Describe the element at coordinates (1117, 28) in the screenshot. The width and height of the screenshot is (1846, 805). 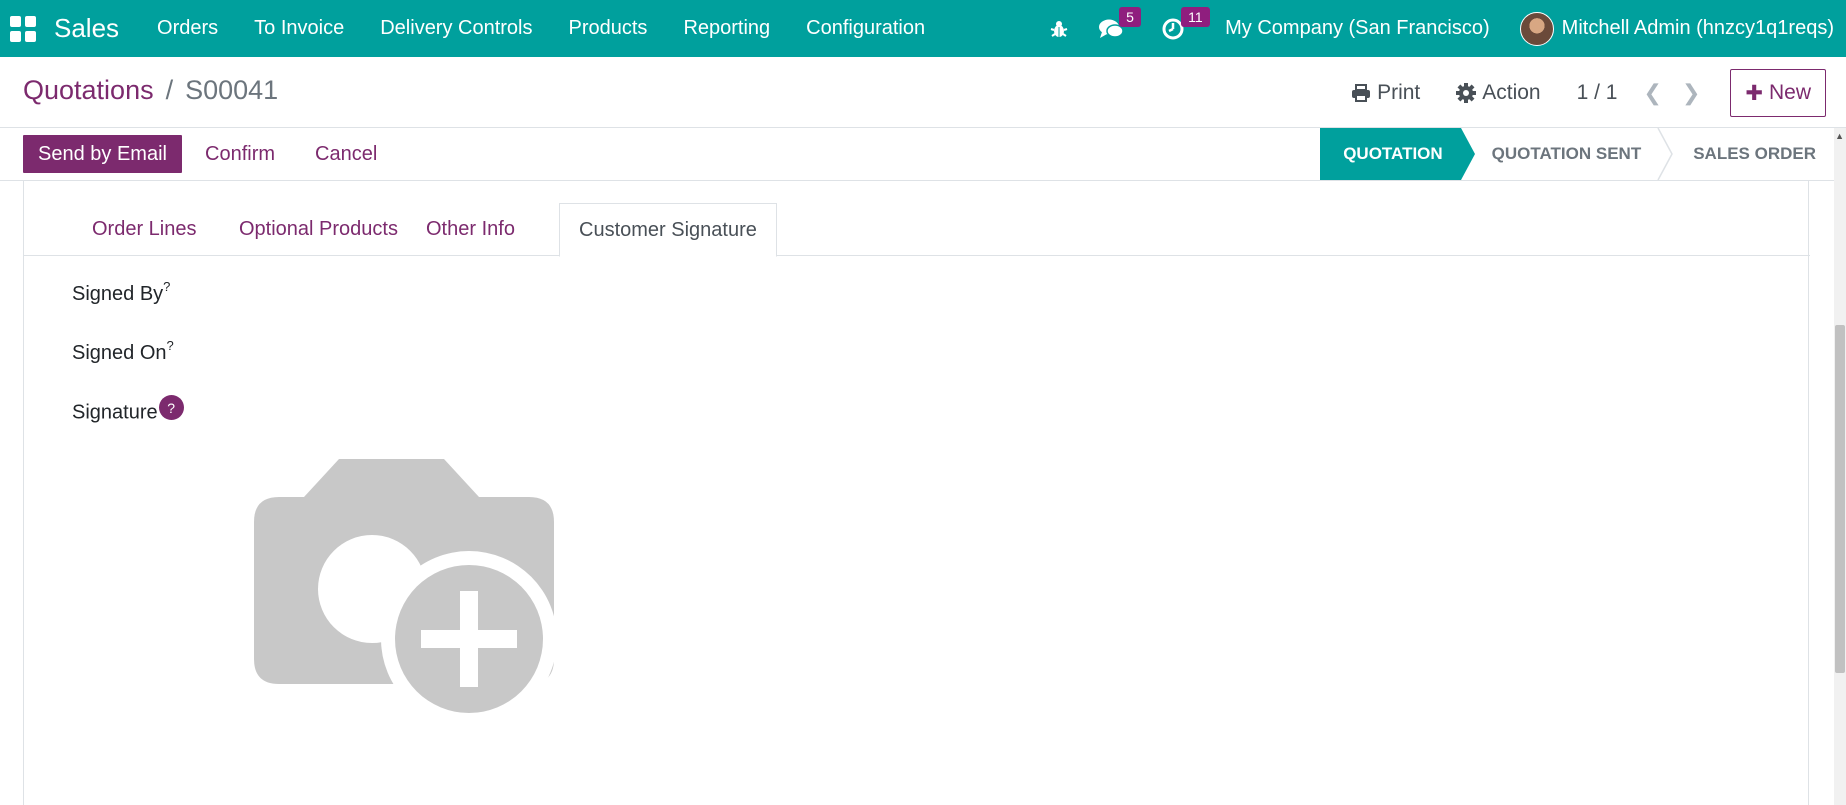
I see `messages-button: 5` at that location.